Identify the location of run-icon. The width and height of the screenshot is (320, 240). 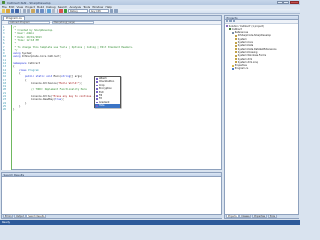
(65, 11).